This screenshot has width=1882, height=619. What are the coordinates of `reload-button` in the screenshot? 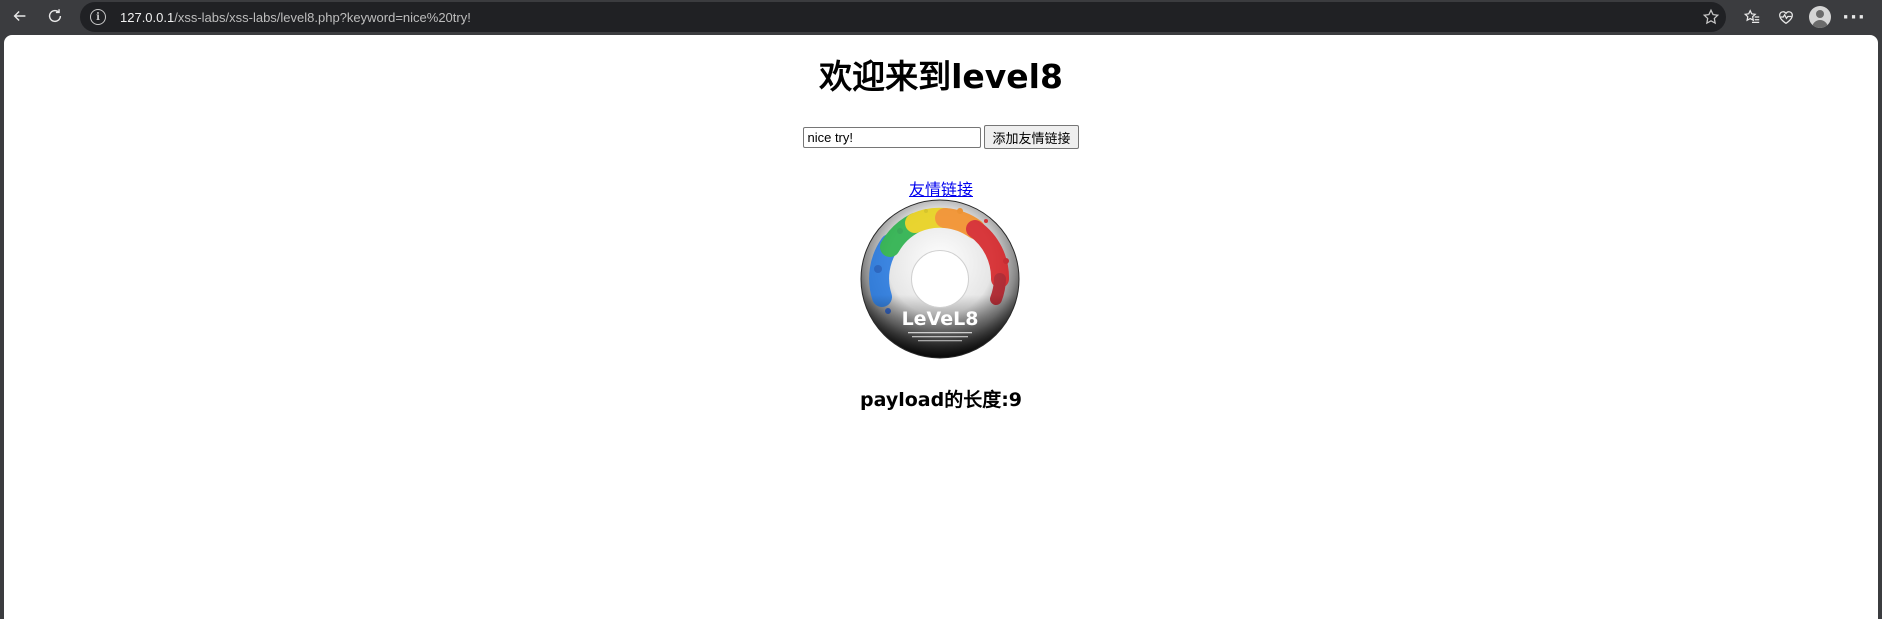 It's located at (55, 16).